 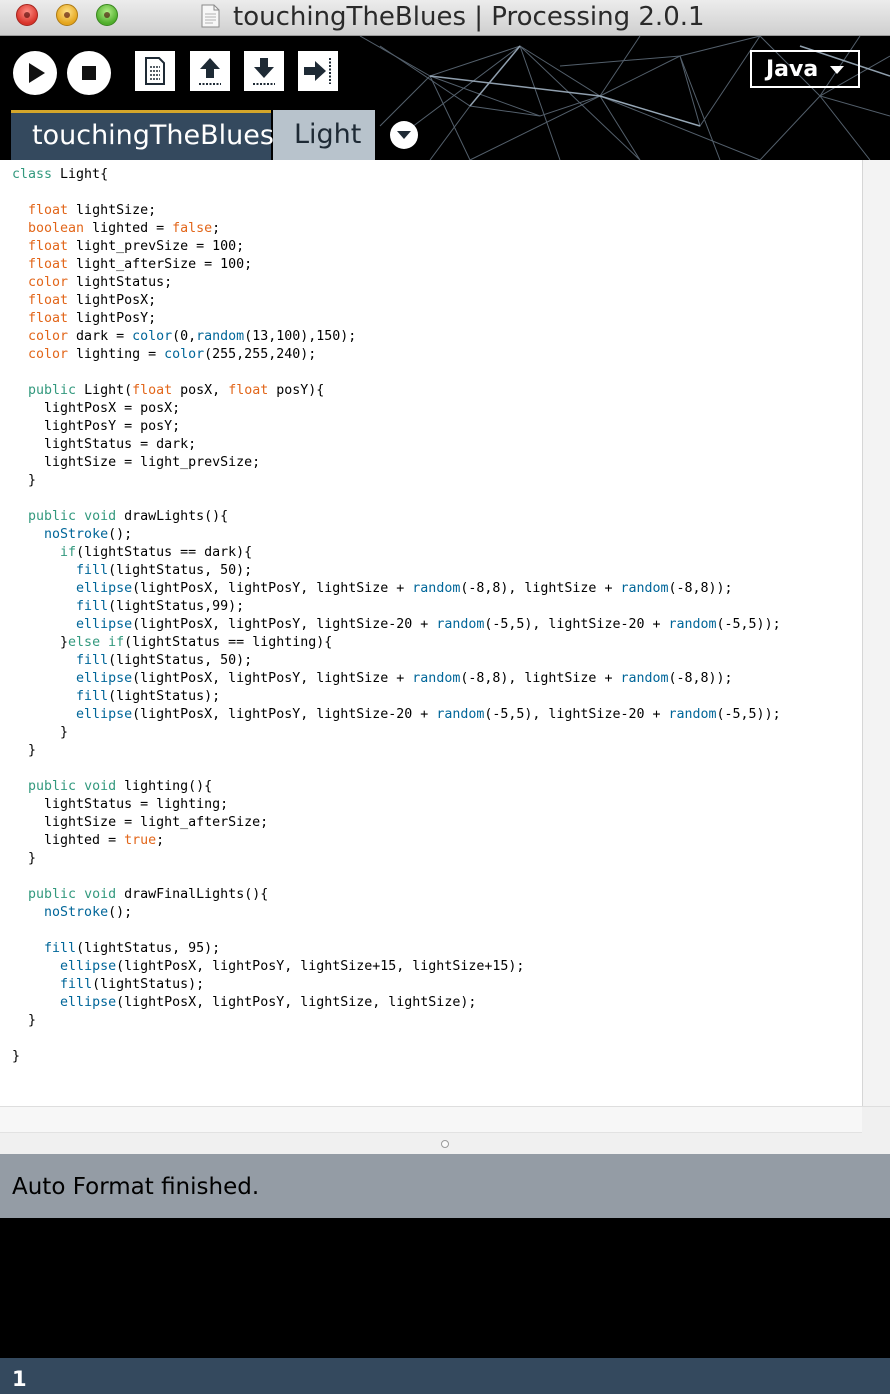 I want to click on new-icon, so click(x=155, y=71).